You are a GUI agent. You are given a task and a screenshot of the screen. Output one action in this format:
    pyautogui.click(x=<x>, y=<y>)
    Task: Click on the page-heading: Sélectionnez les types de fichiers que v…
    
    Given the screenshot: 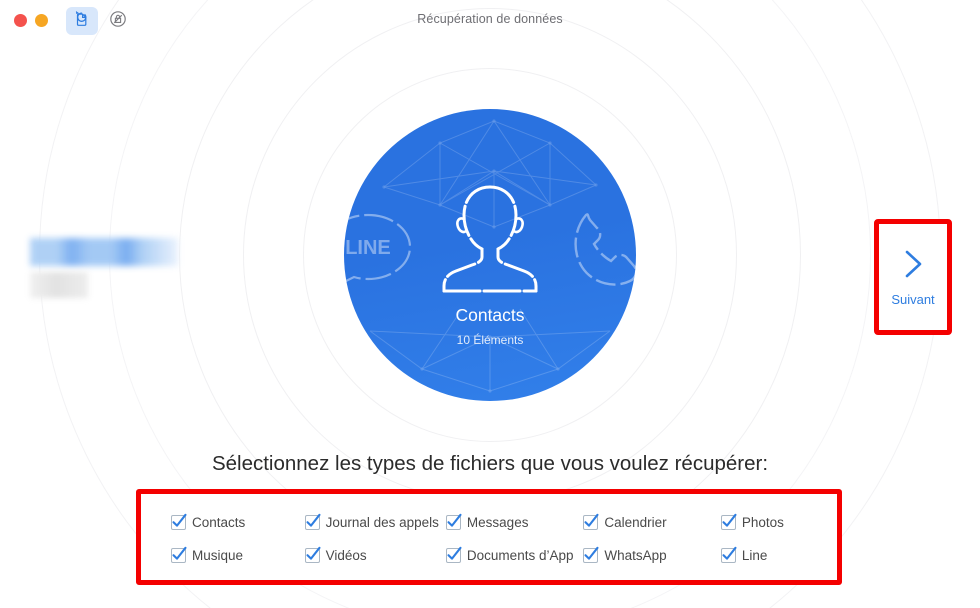 What is the action you would take?
    pyautogui.click(x=490, y=463)
    